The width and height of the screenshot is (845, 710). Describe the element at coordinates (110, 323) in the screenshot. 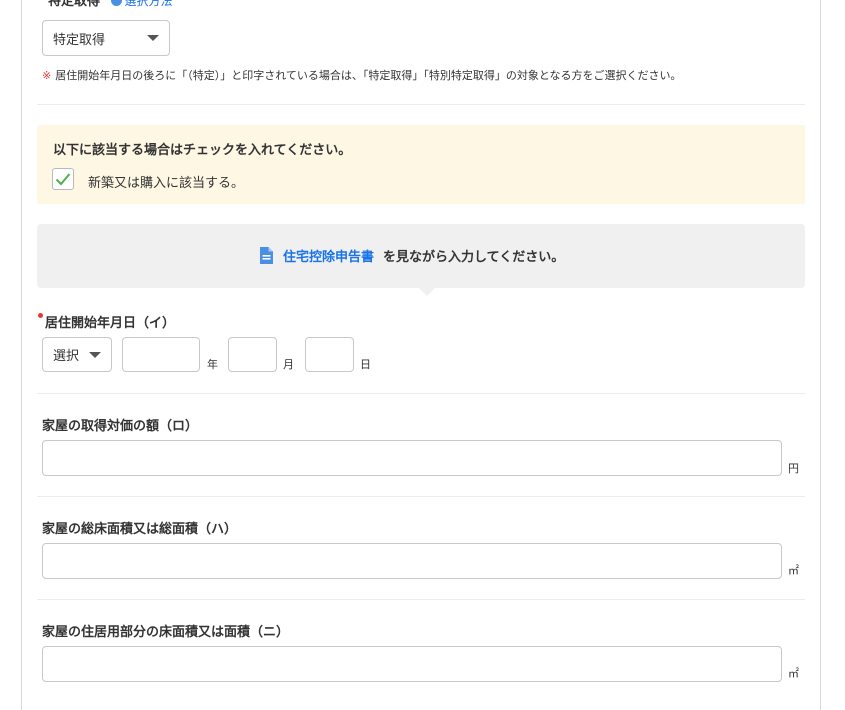

I see `residence-date-label: 居住開始年月日（イ）` at that location.